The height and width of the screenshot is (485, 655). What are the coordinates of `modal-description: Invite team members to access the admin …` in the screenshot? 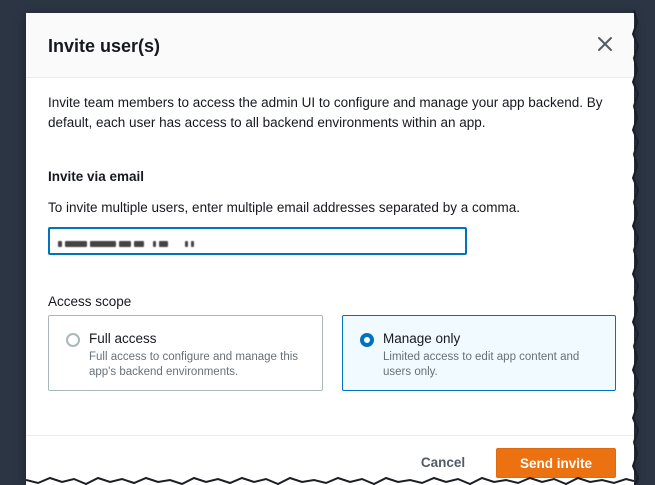 It's located at (325, 112).